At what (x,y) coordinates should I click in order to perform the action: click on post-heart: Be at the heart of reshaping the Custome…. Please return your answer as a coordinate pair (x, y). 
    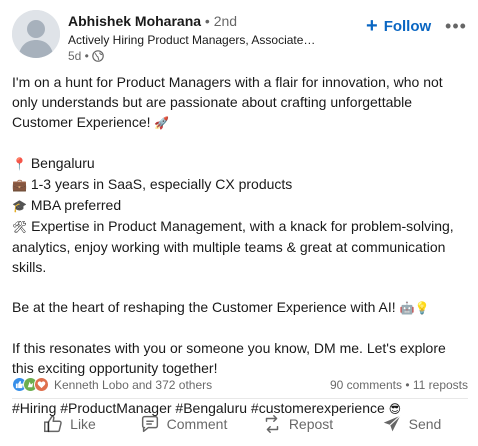
    Looking at the image, I should click on (241, 307).